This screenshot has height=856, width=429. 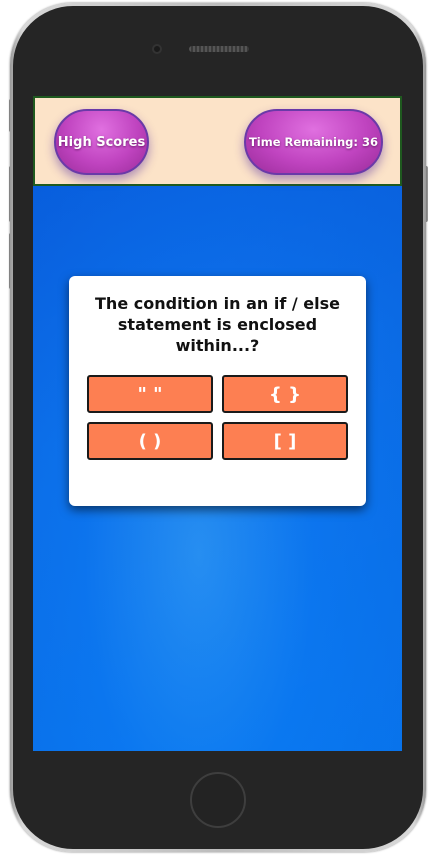 What do you see at coordinates (150, 394) in the screenshot?
I see `answer-button-1: " "` at bounding box center [150, 394].